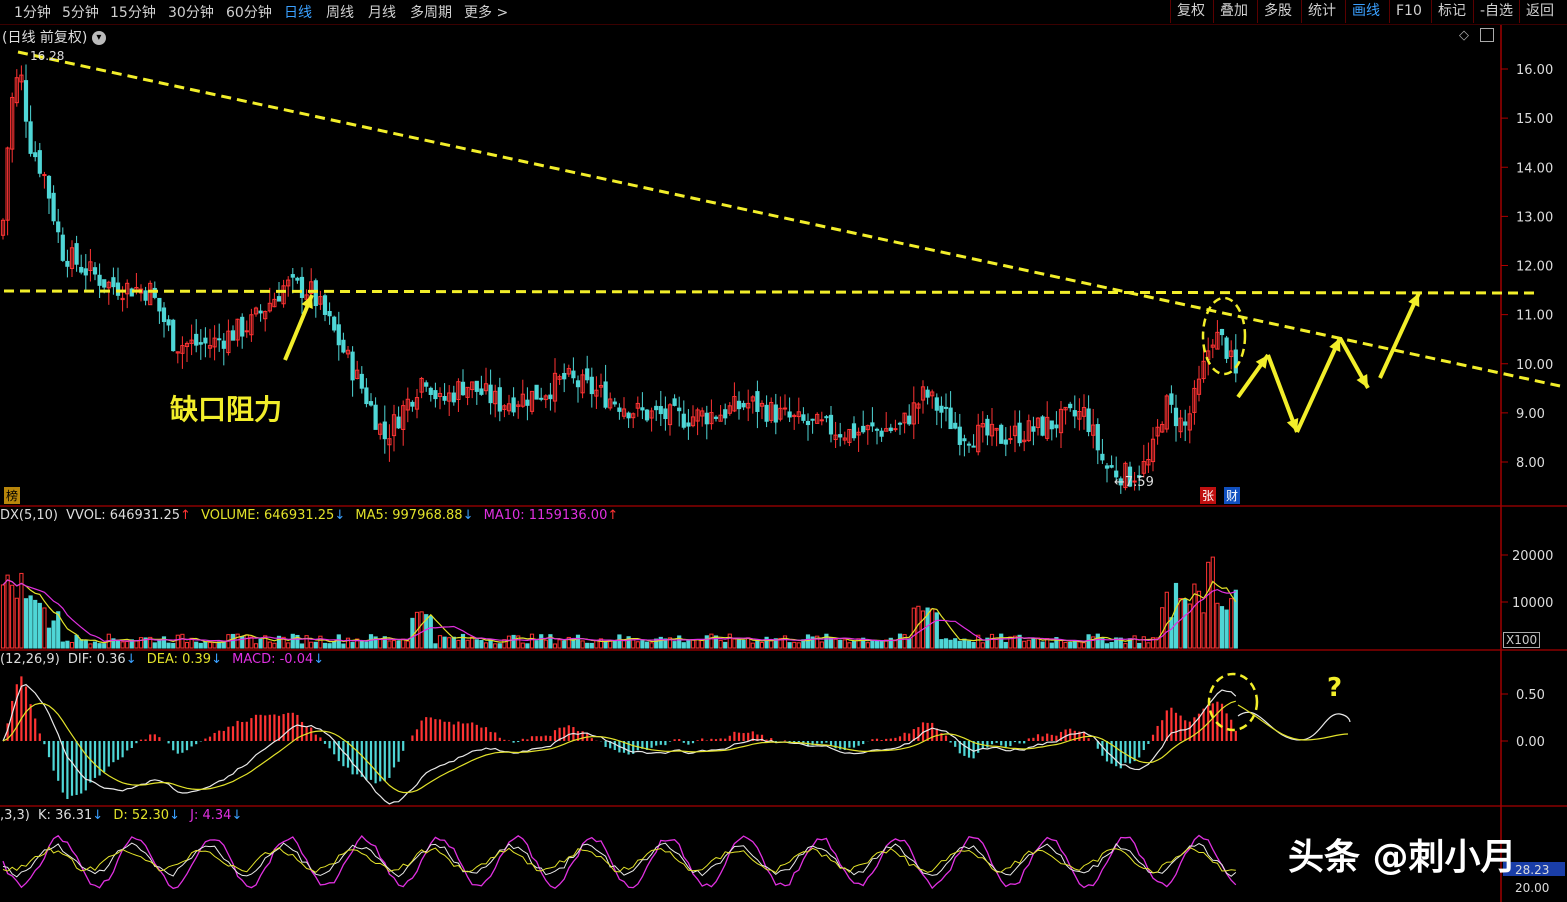 Image resolution: width=1567 pixels, height=902 pixels. I want to click on finance-badge: 财, so click(1232, 495).